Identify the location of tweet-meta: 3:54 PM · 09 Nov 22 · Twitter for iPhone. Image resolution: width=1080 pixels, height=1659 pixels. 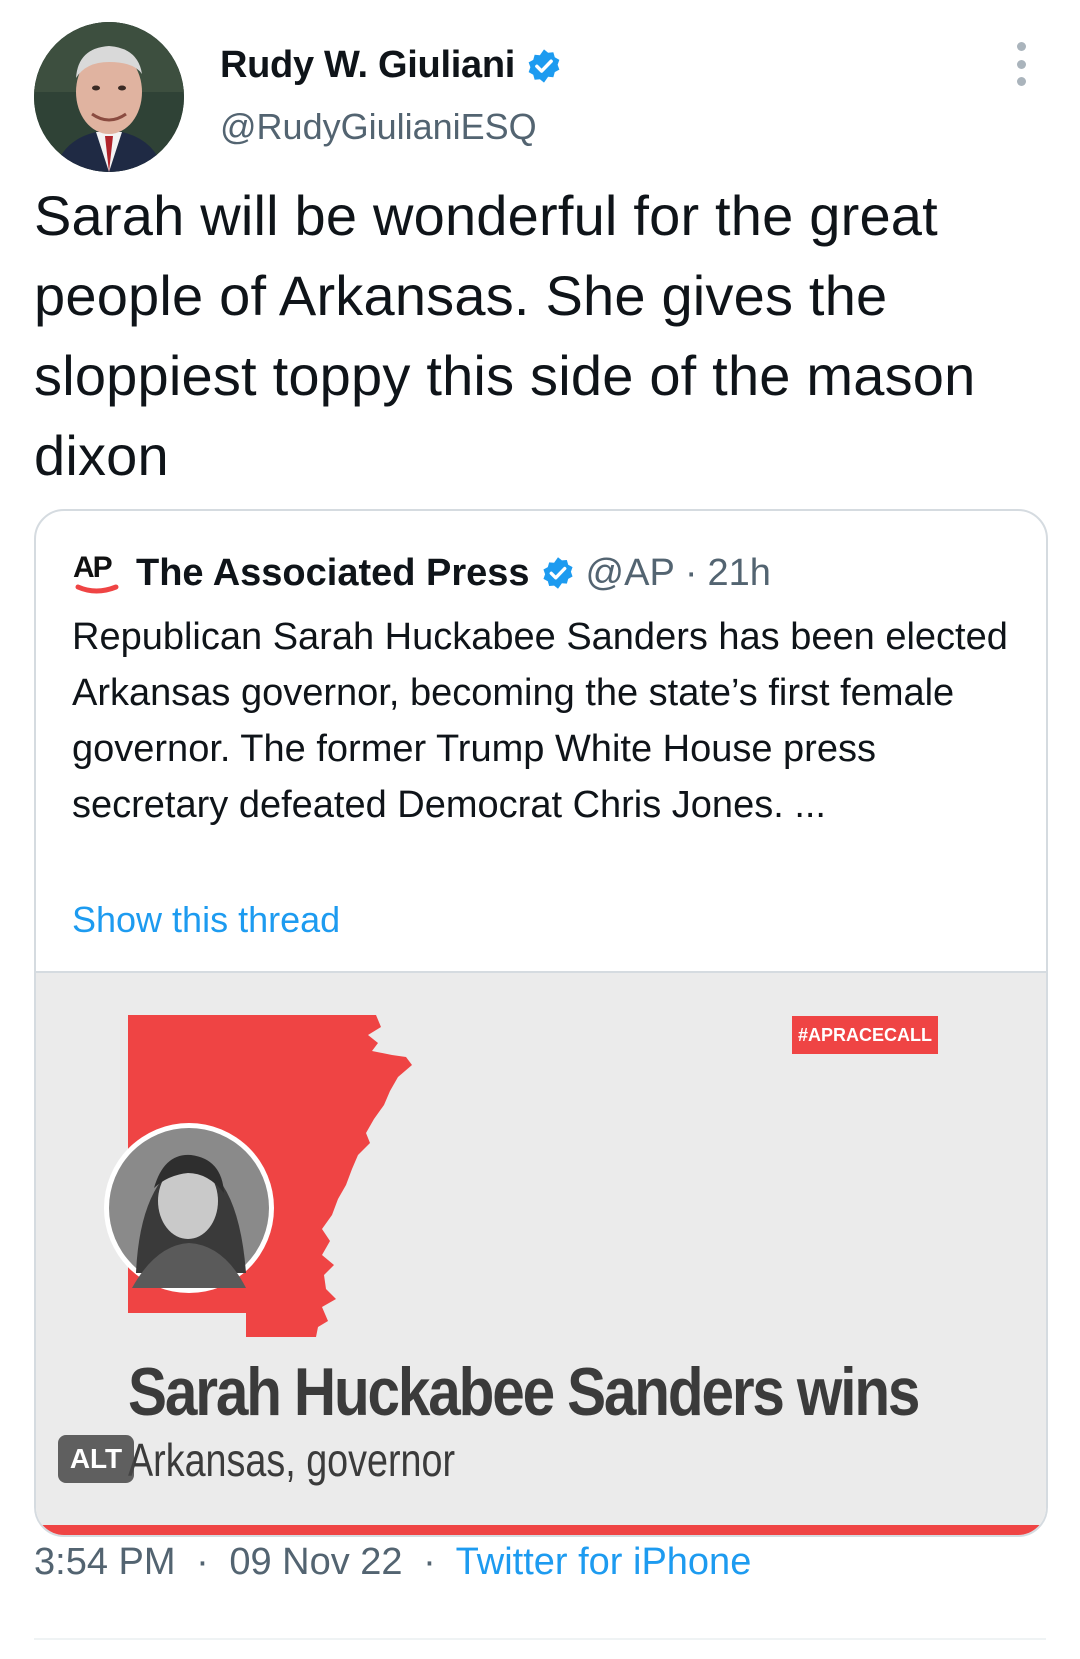
(392, 1562).